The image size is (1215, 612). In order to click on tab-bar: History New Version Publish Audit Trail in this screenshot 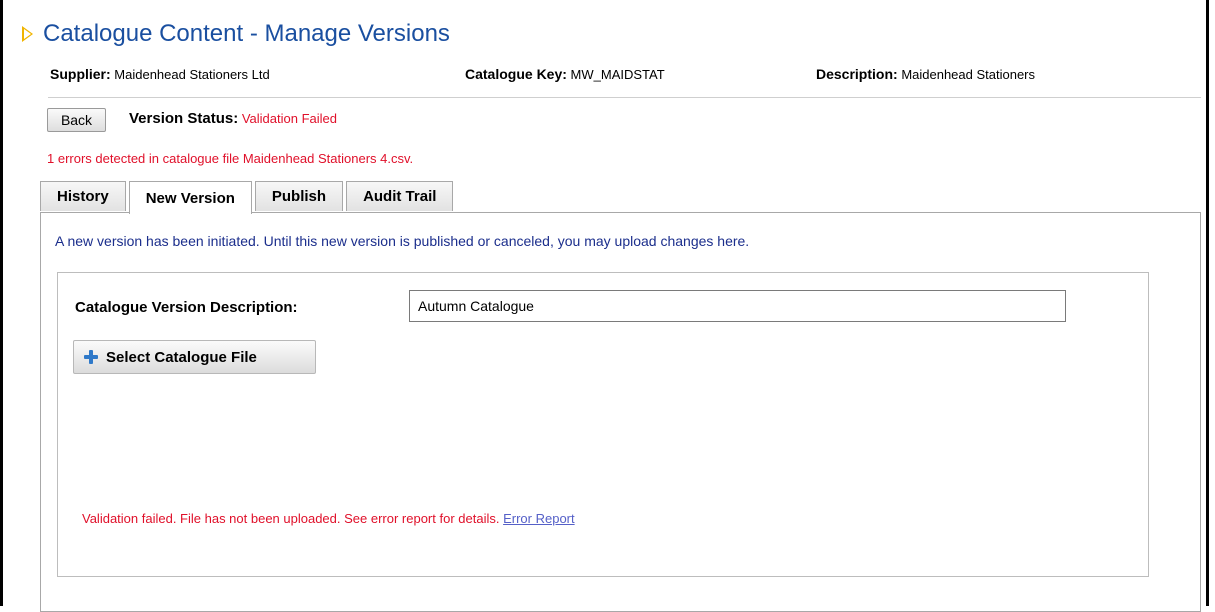, I will do `click(248, 197)`.